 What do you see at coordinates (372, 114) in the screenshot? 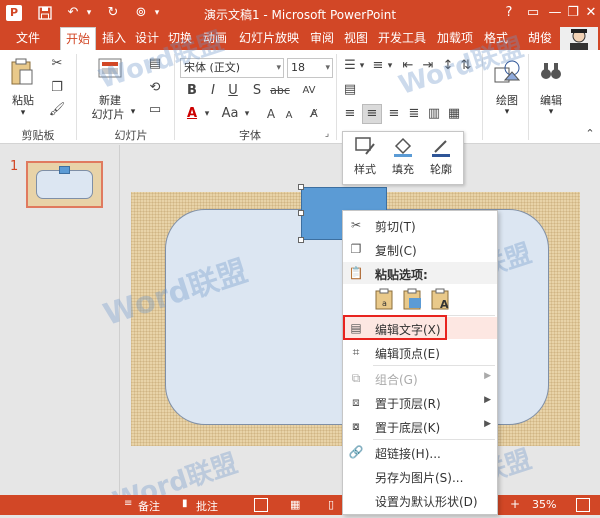
I see `align-center-icon: ≡` at bounding box center [372, 114].